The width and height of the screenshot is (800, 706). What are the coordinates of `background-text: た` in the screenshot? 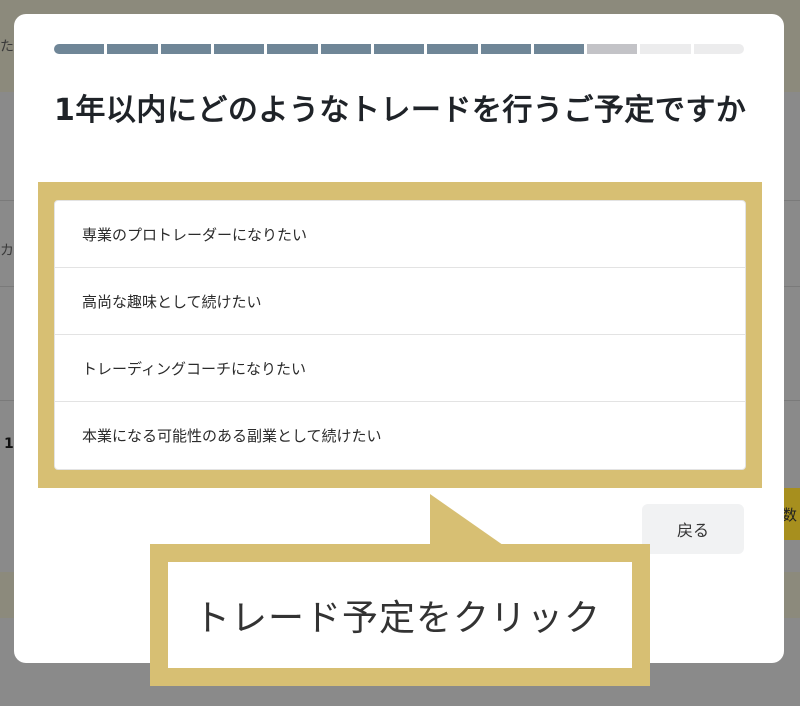 It's located at (7, 47).